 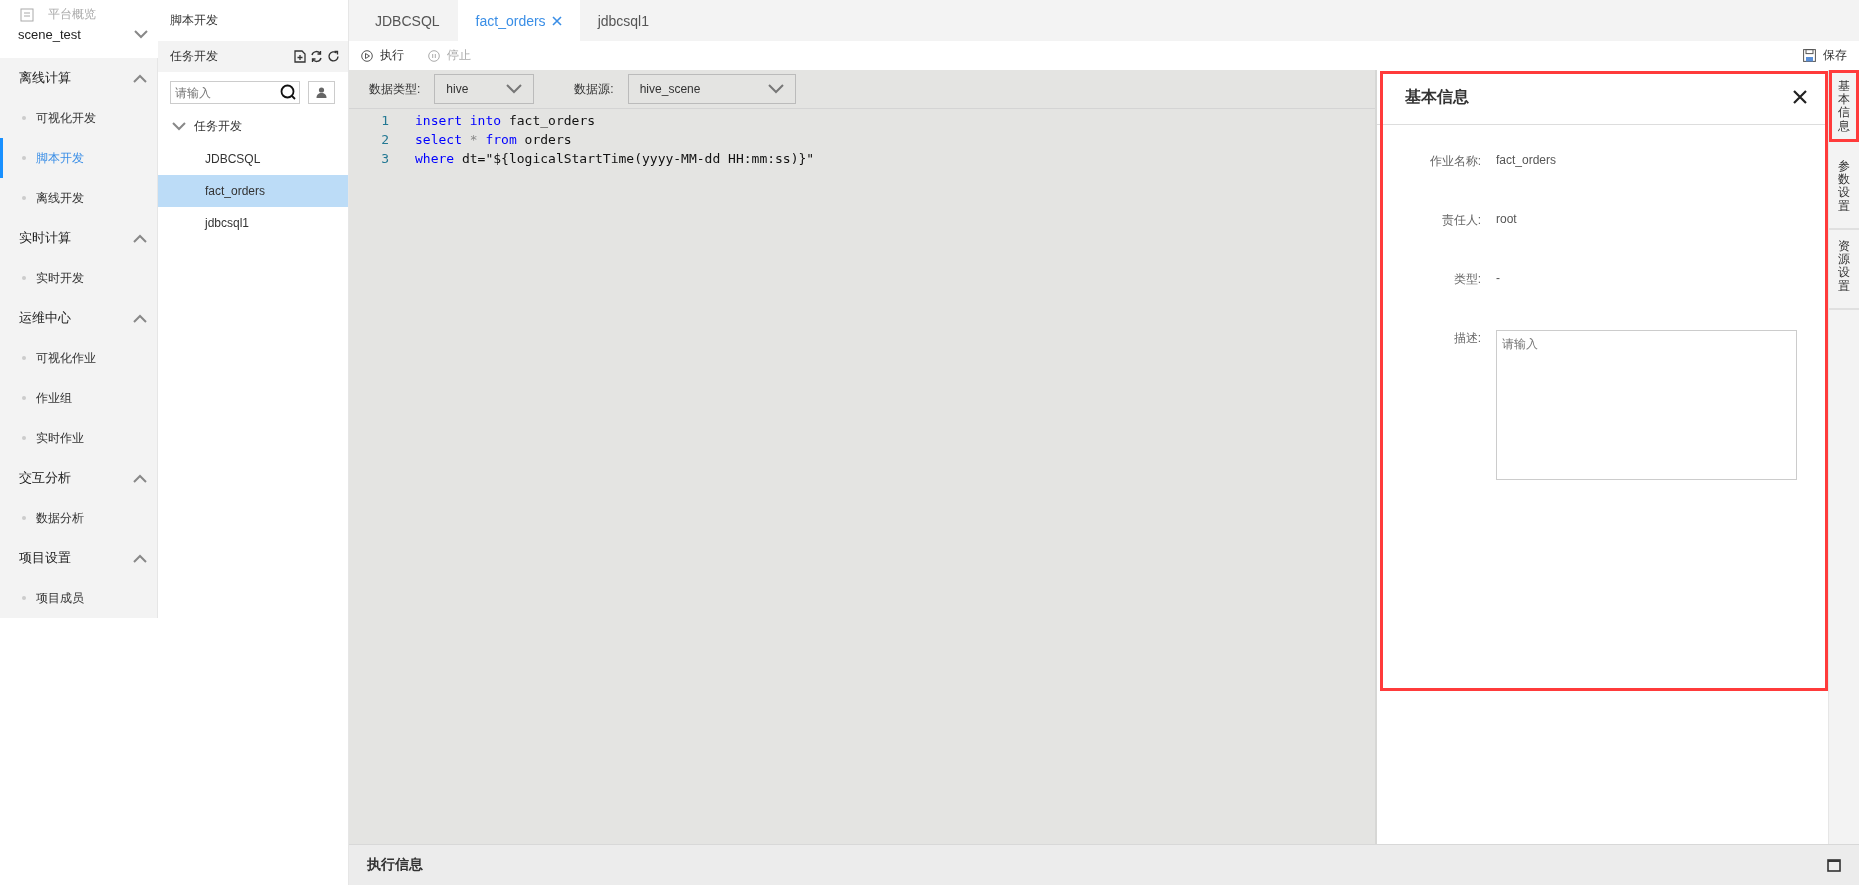 What do you see at coordinates (1526, 160) in the screenshot?
I see `field-value: fact_orders` at bounding box center [1526, 160].